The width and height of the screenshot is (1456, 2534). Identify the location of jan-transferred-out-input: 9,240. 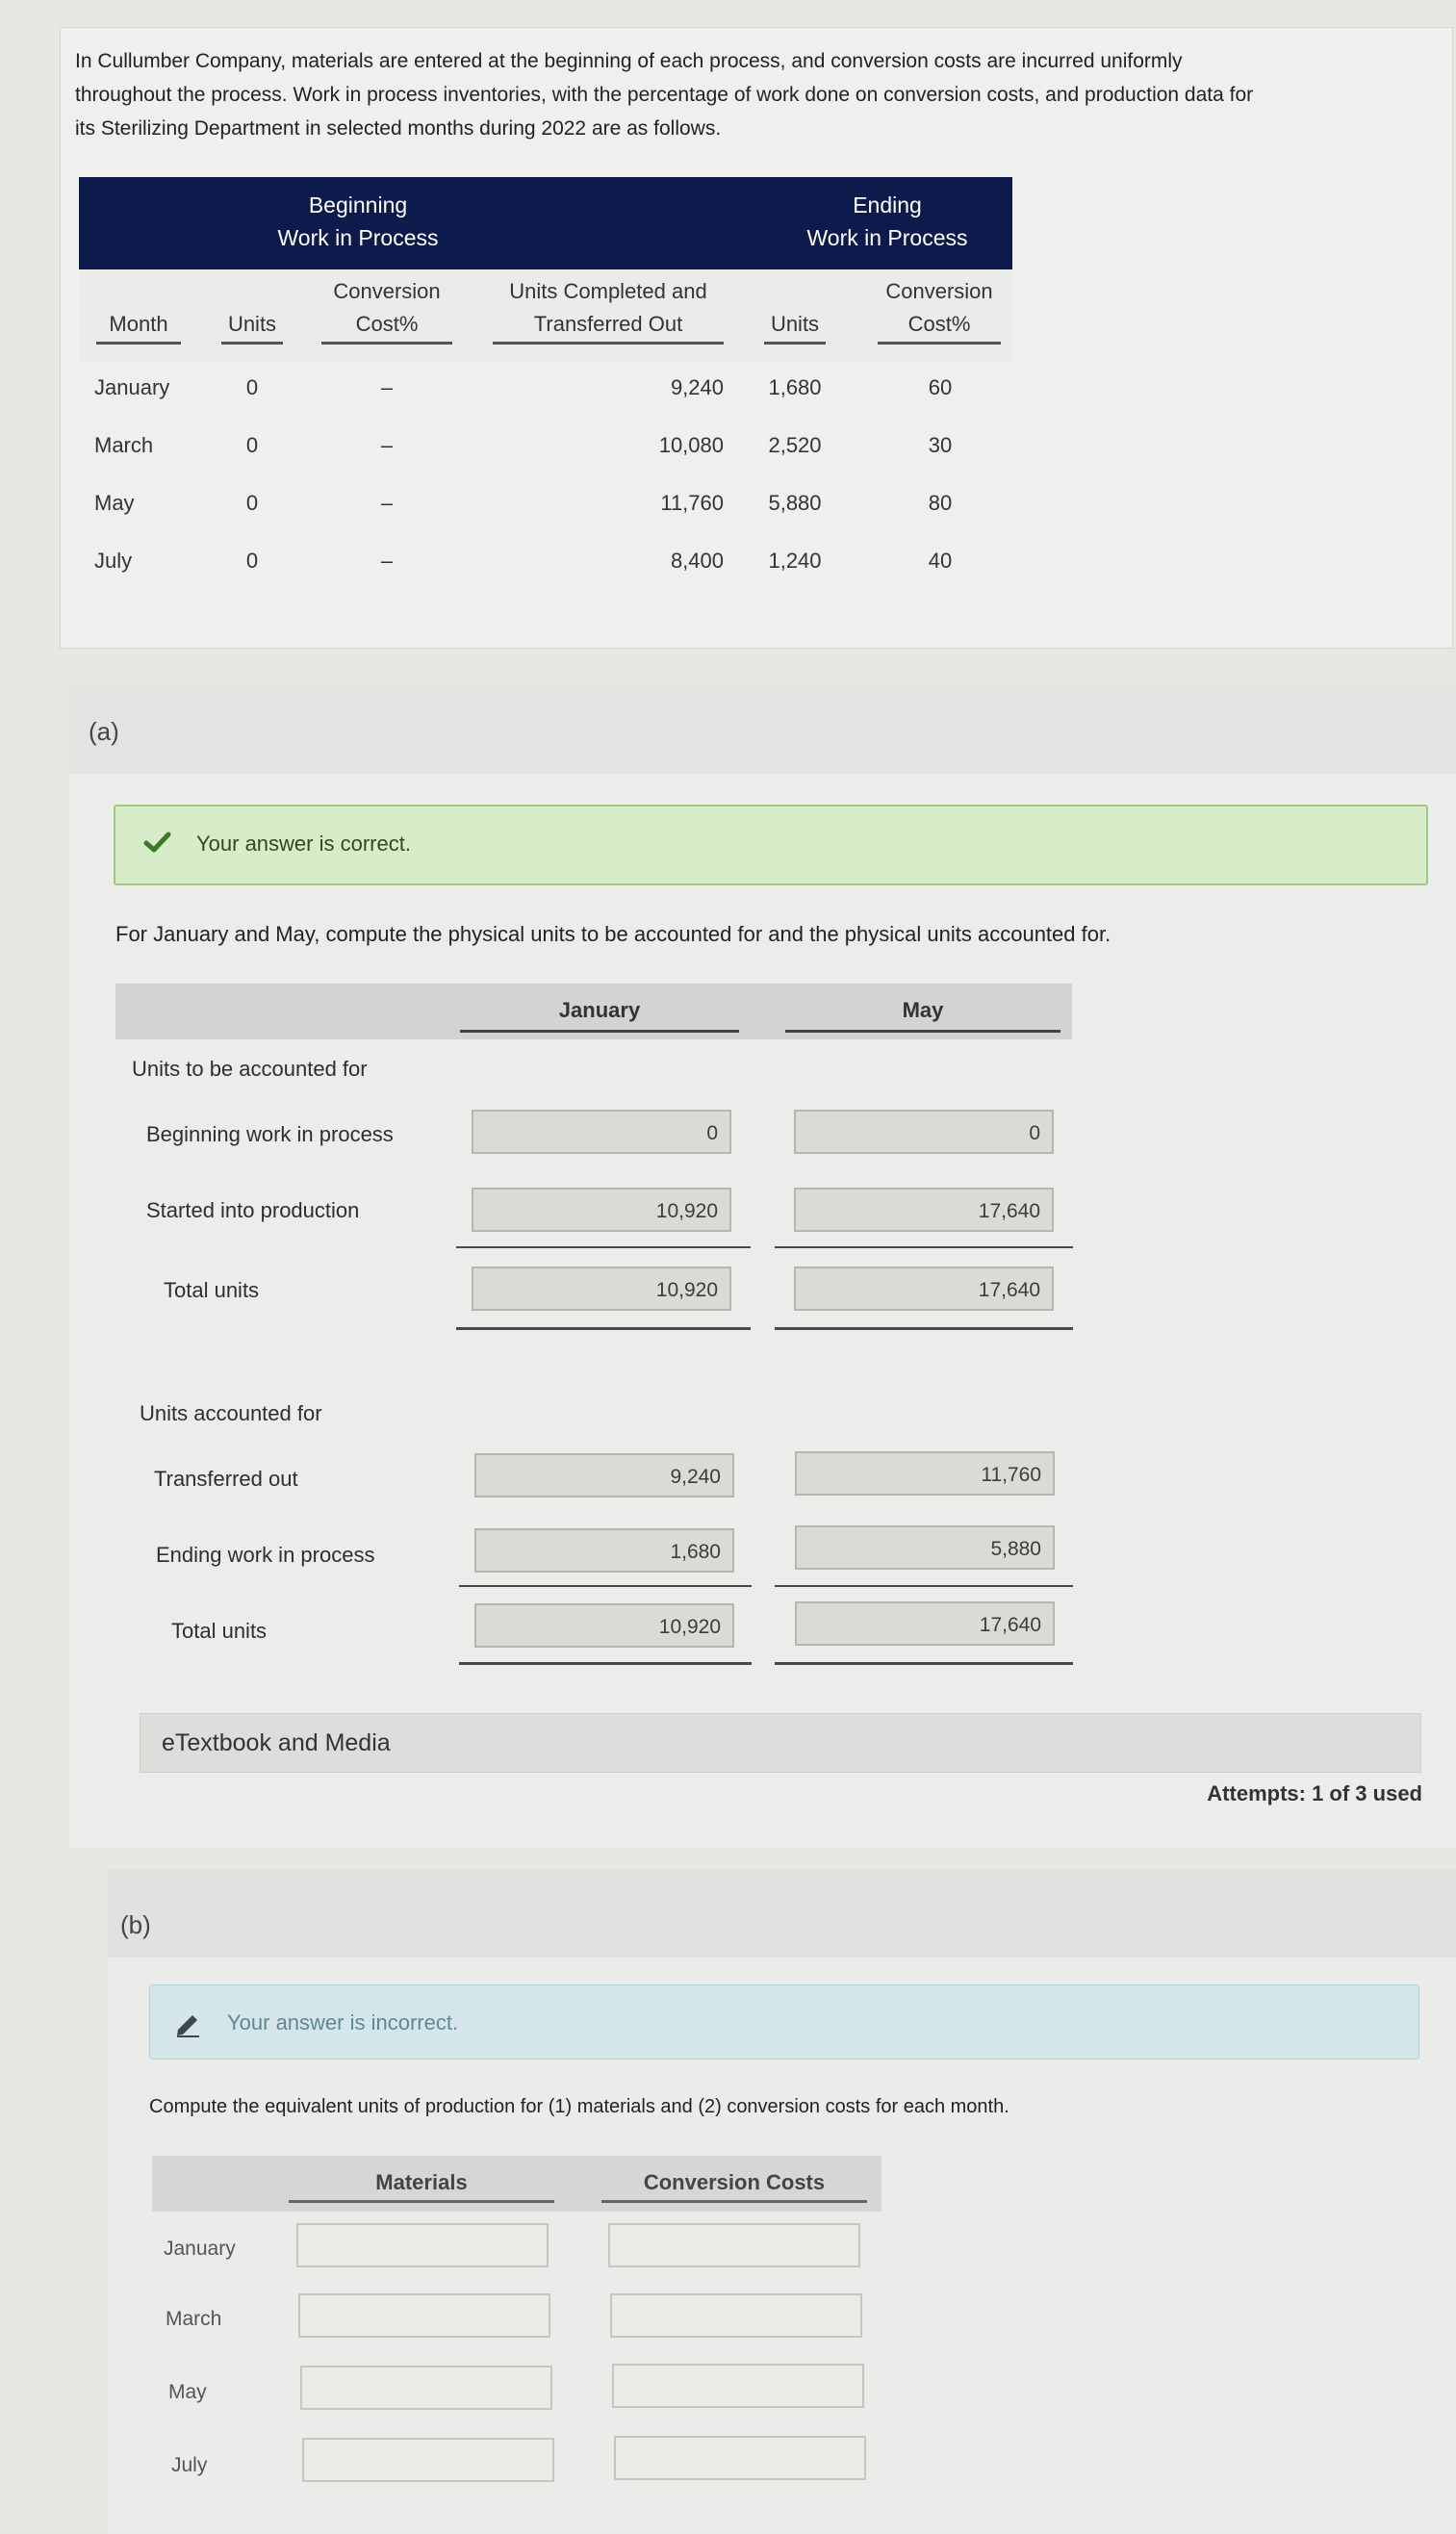
(604, 1475).